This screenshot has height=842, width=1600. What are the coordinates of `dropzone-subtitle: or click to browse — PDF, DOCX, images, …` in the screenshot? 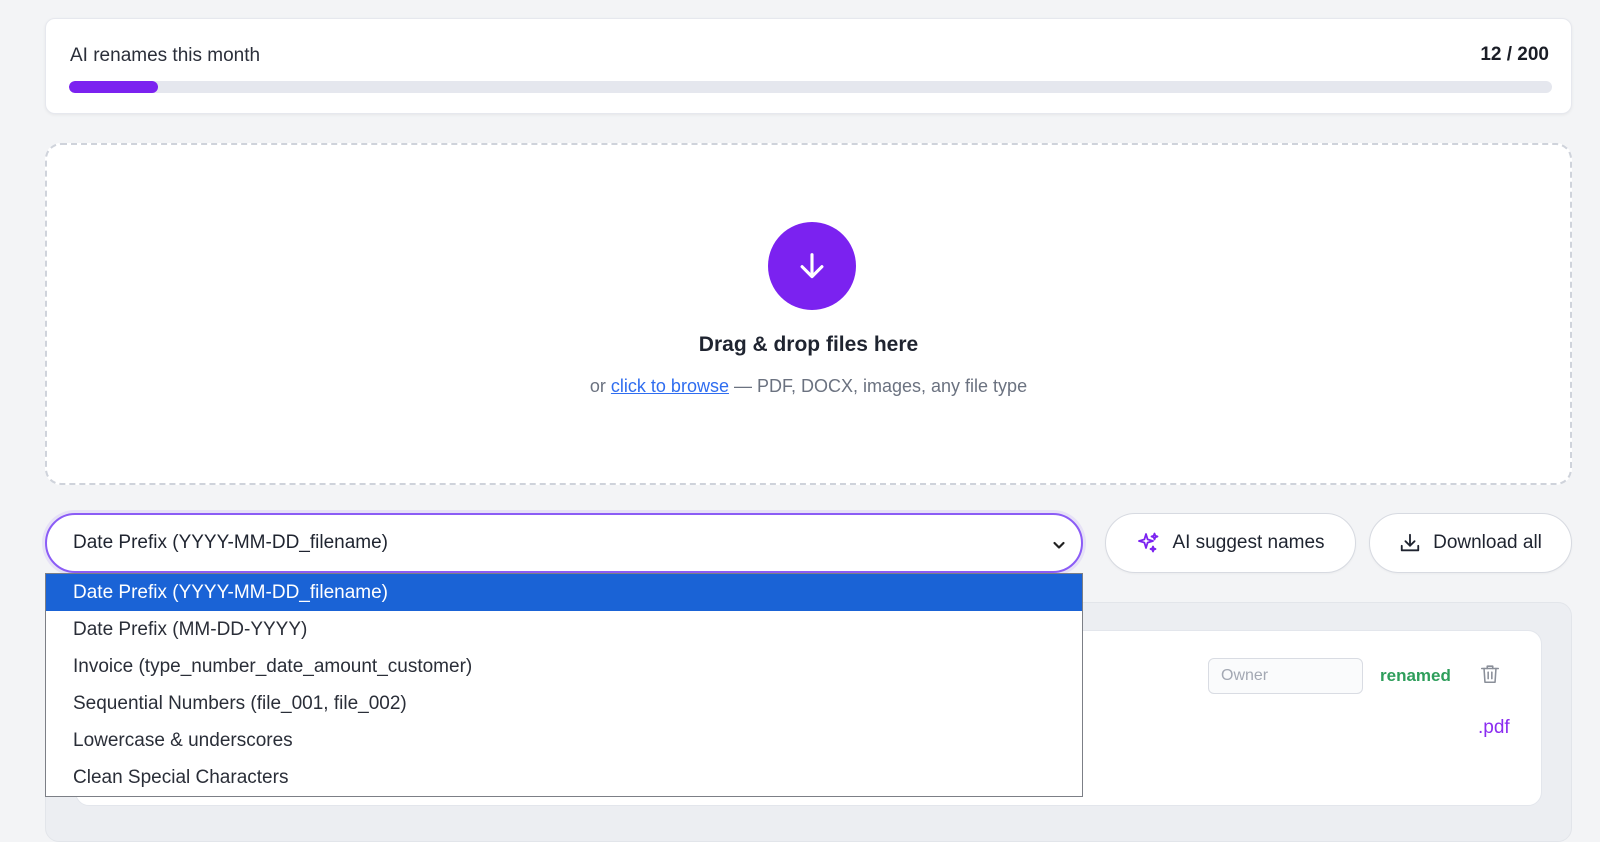 It's located at (808, 386).